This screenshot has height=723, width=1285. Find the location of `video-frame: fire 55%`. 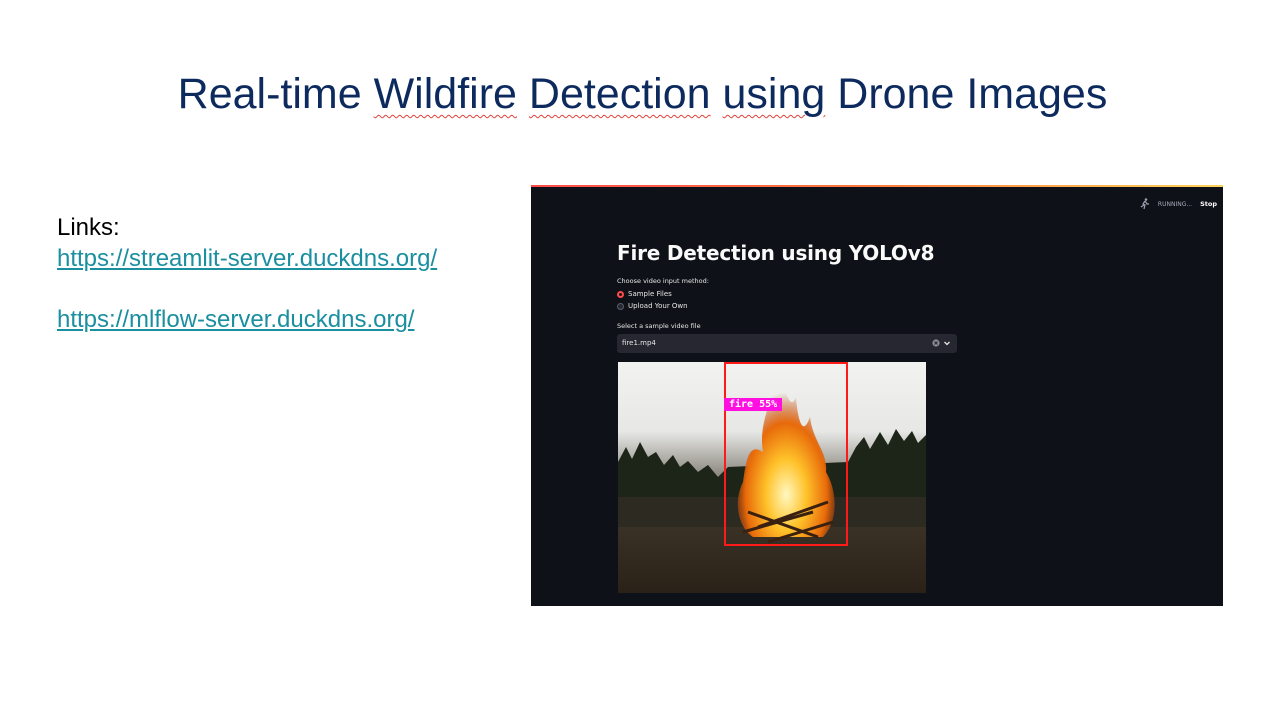

video-frame: fire 55% is located at coordinates (772, 477).